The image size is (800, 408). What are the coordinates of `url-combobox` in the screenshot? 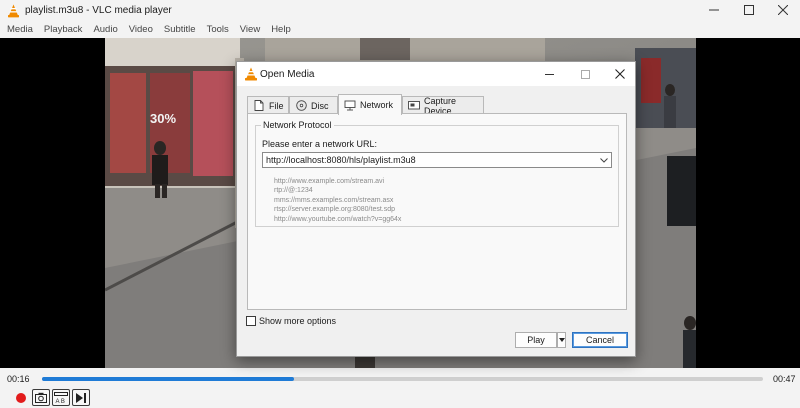 It's located at (437, 160).